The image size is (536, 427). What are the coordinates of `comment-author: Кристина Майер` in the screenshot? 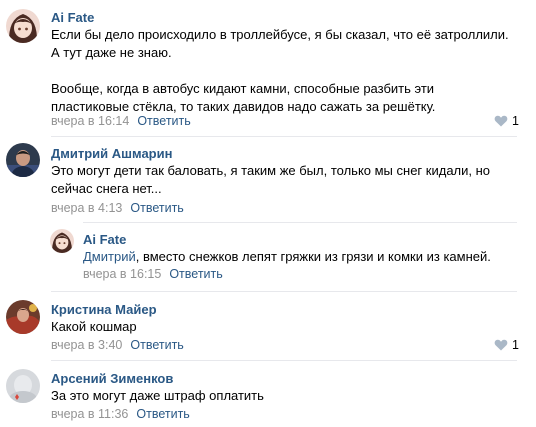 It's located at (104, 309).